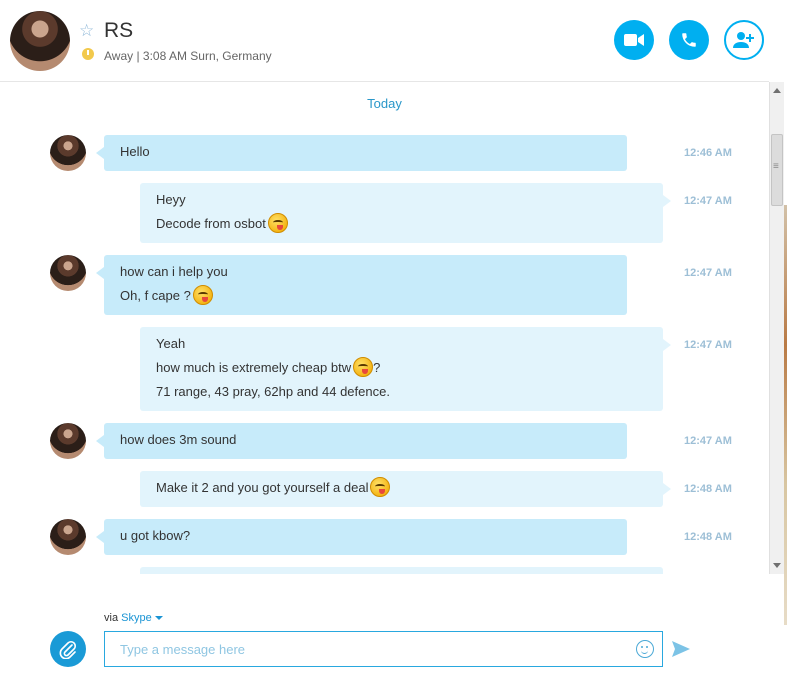 The width and height of the screenshot is (787, 676). I want to click on video-call-button, so click(634, 40).